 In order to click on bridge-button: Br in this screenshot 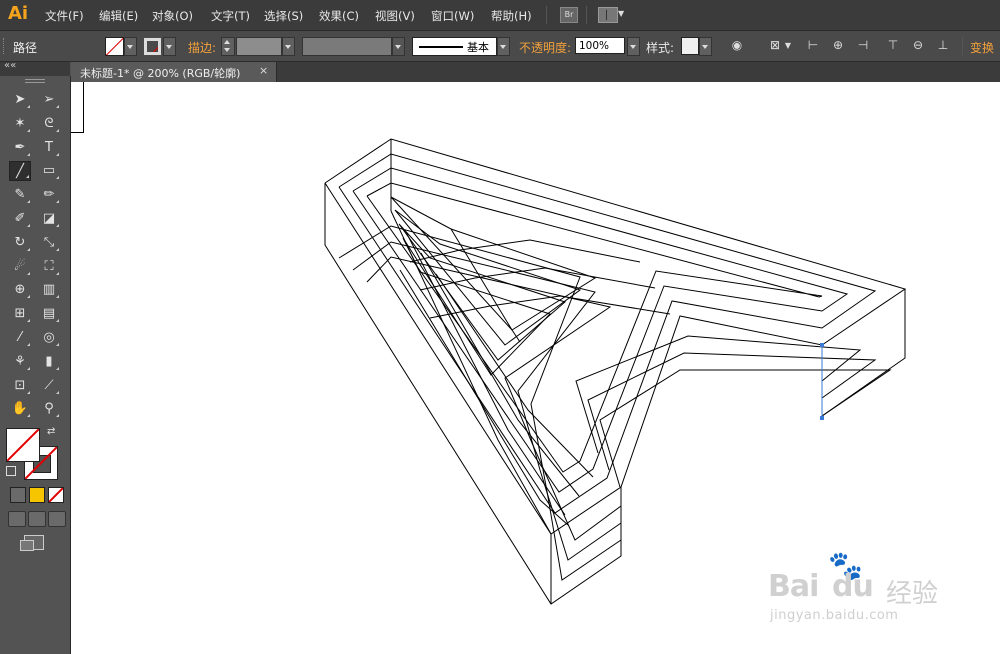, I will do `click(569, 15)`.